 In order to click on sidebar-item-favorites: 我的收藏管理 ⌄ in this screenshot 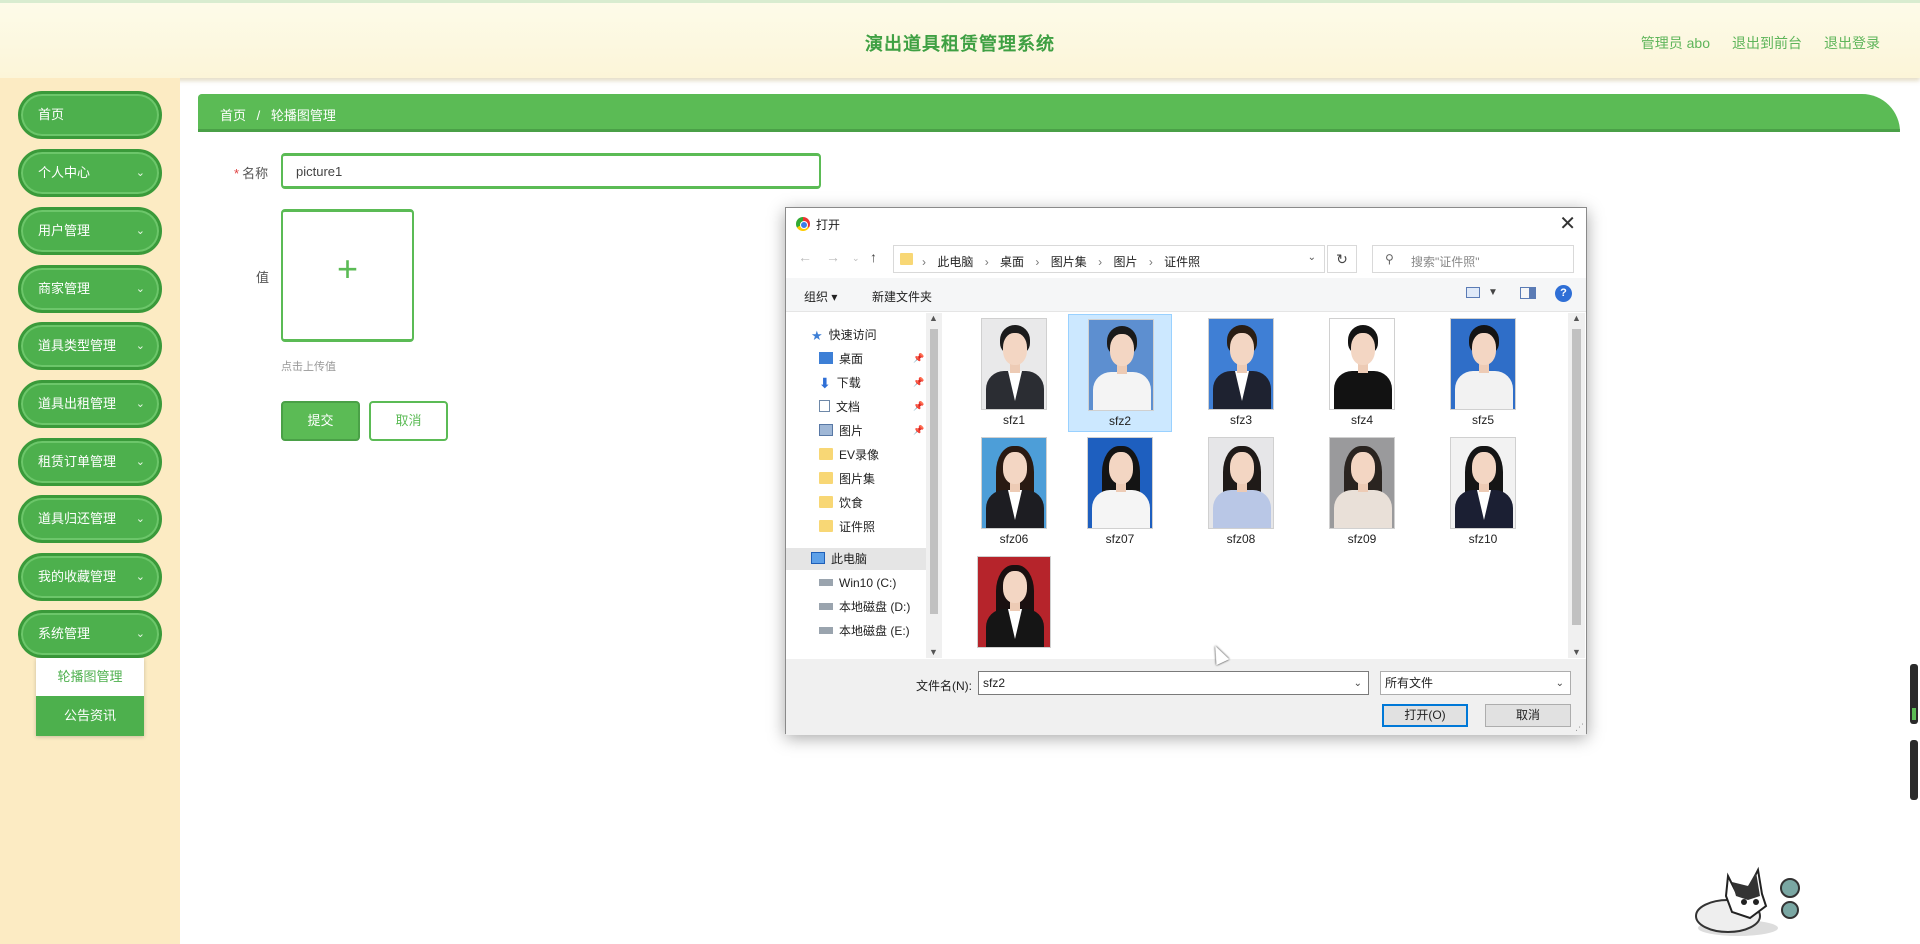, I will do `click(90, 577)`.